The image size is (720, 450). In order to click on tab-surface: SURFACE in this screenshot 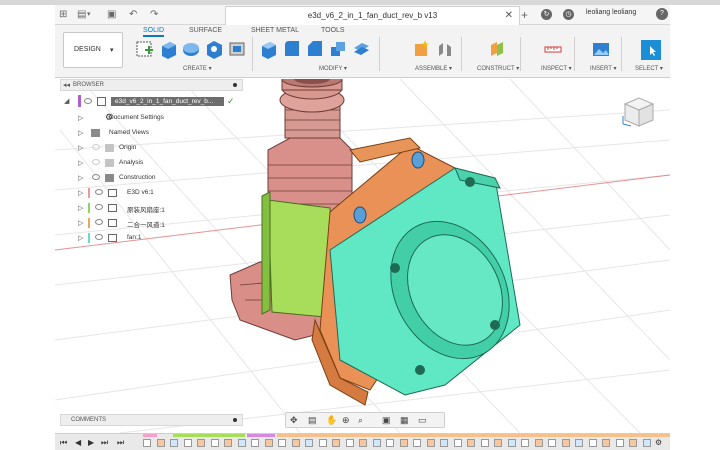, I will do `click(205, 30)`.